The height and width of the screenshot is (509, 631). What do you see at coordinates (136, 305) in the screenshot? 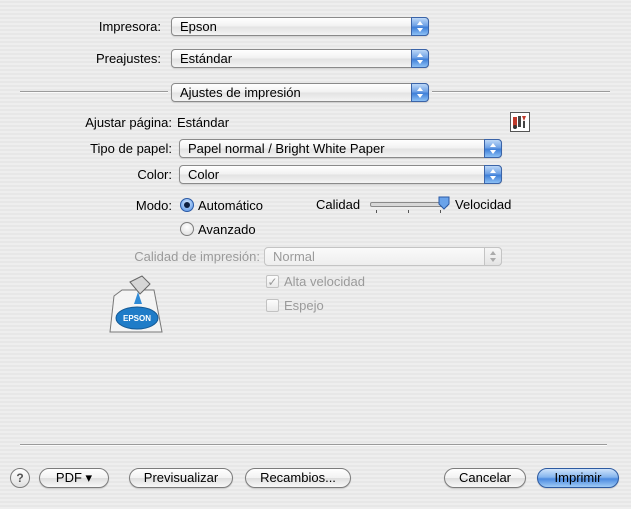
I see `epson-ink-icon: EPSON` at bounding box center [136, 305].